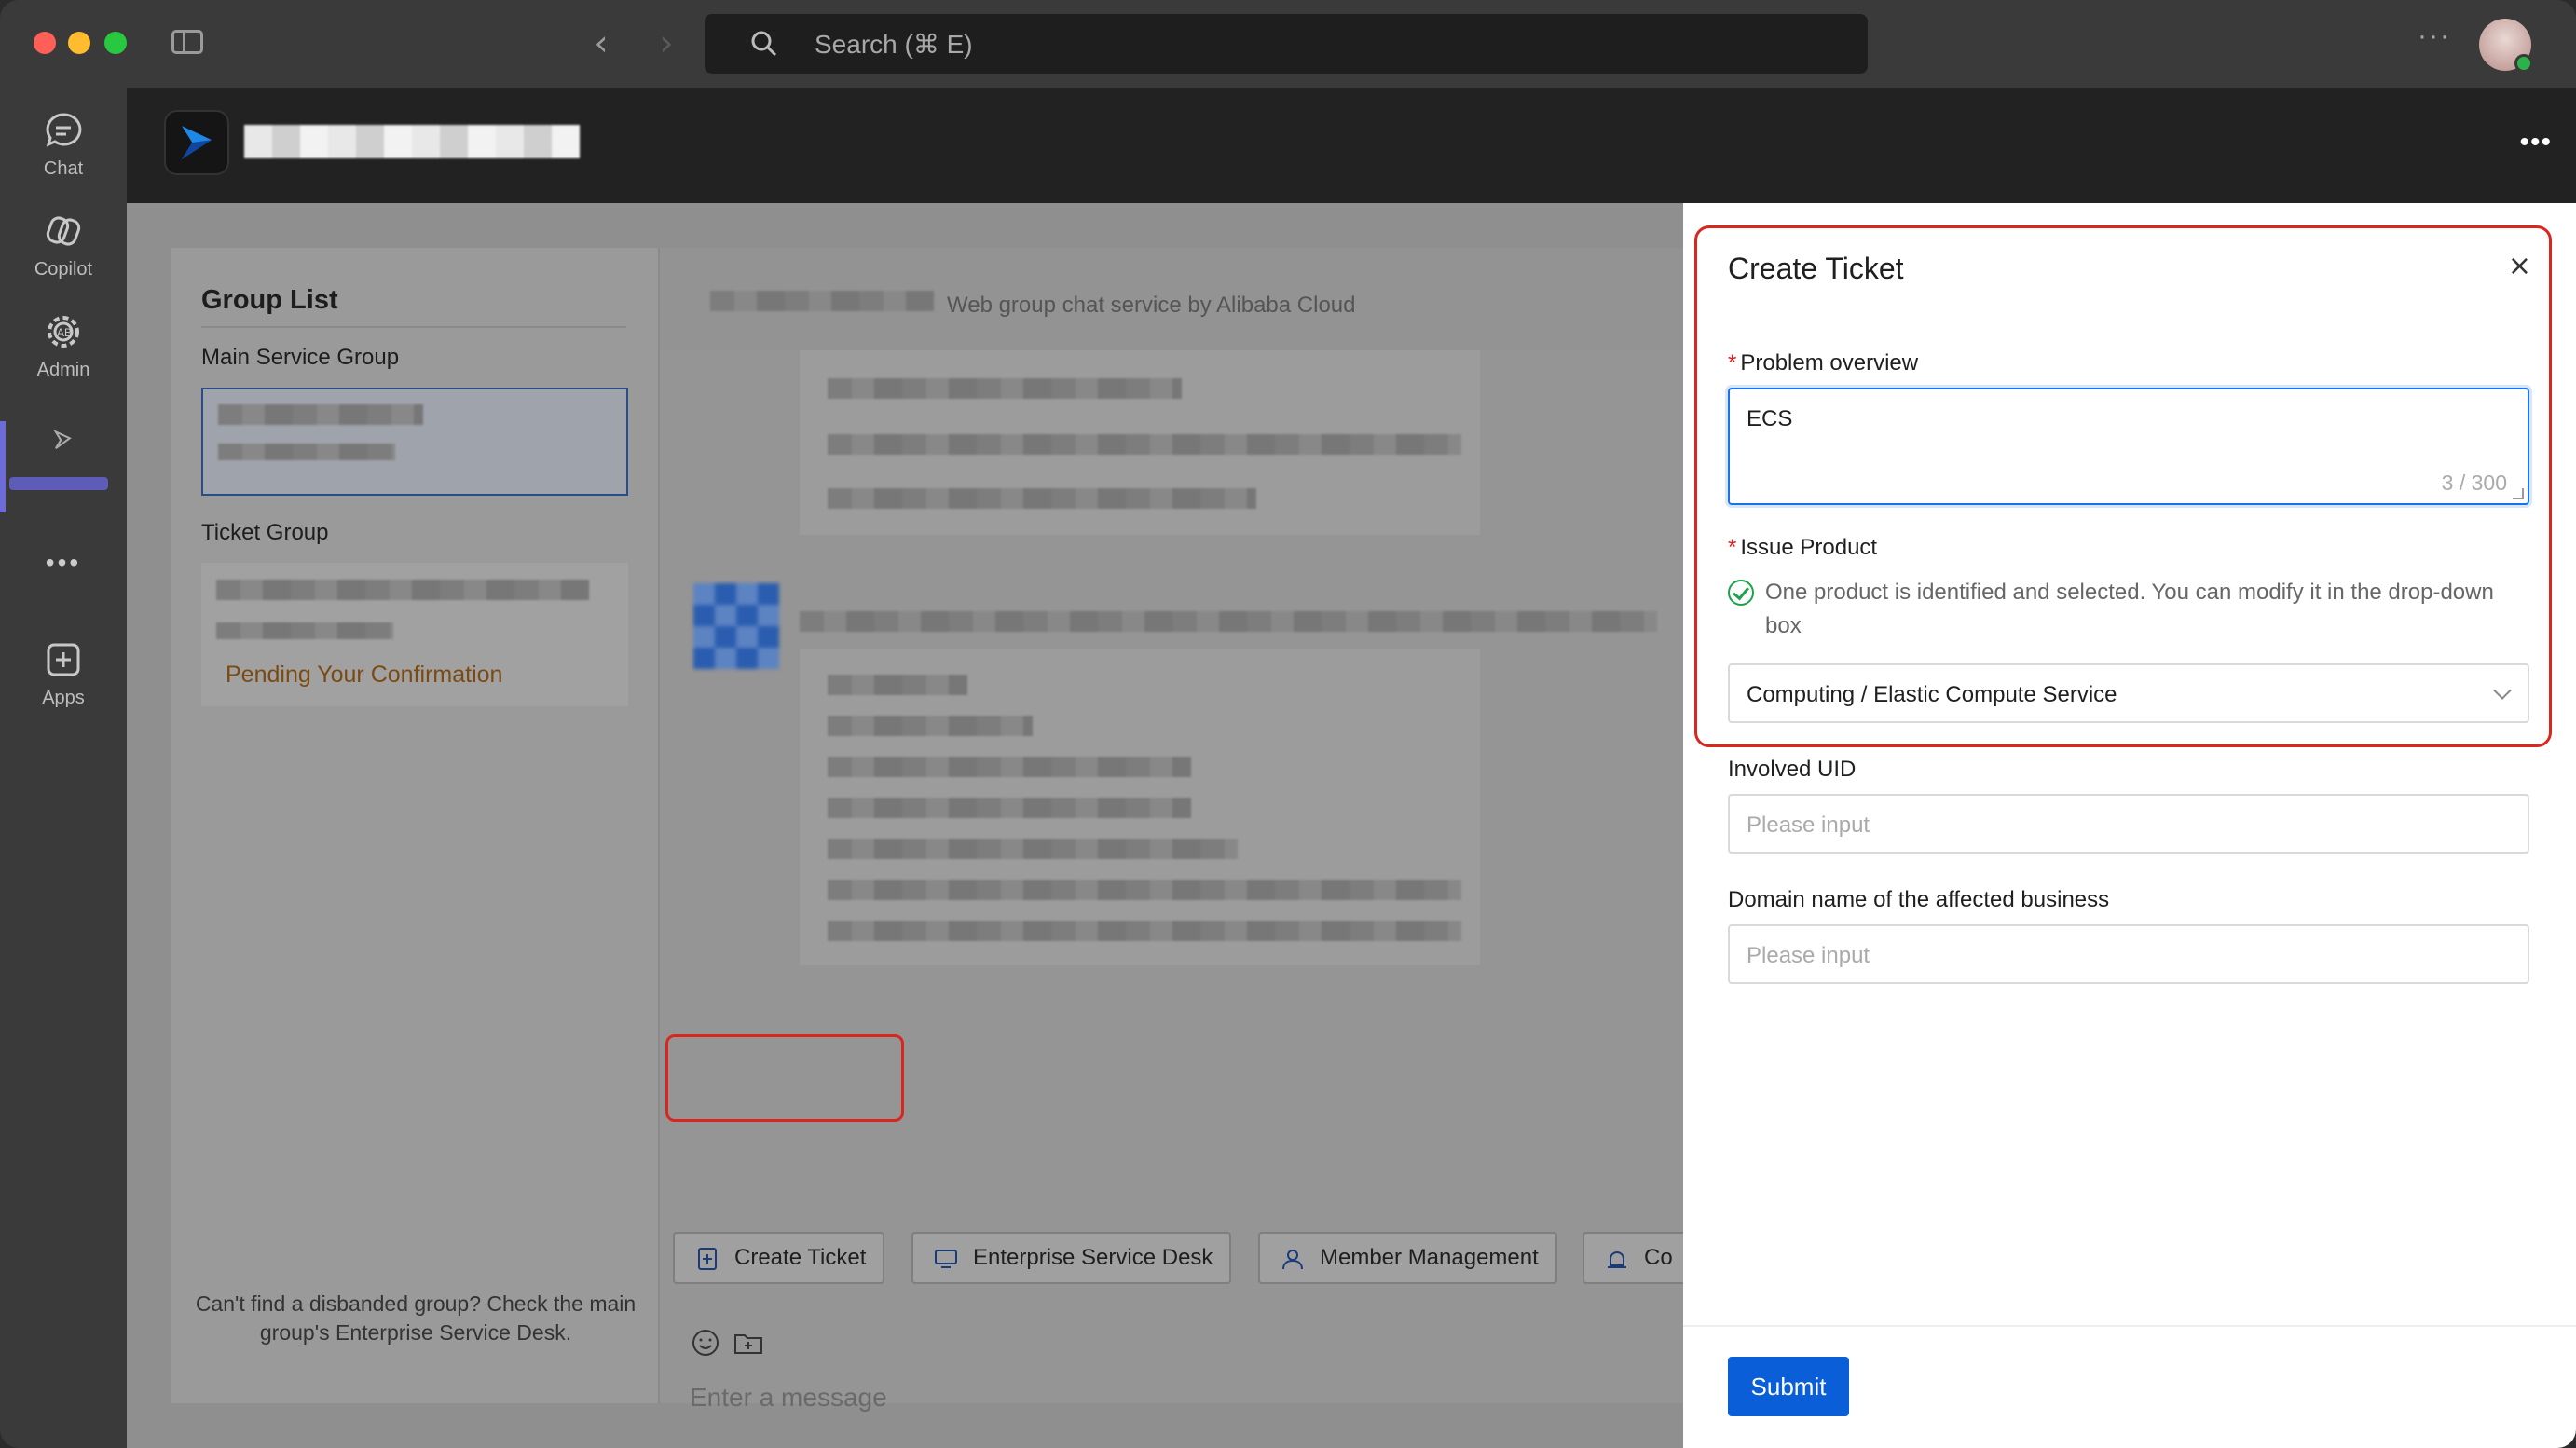 The height and width of the screenshot is (1448, 2576). Describe the element at coordinates (1792, 769) in the screenshot. I see `involved-uid-label: Involved UID` at that location.